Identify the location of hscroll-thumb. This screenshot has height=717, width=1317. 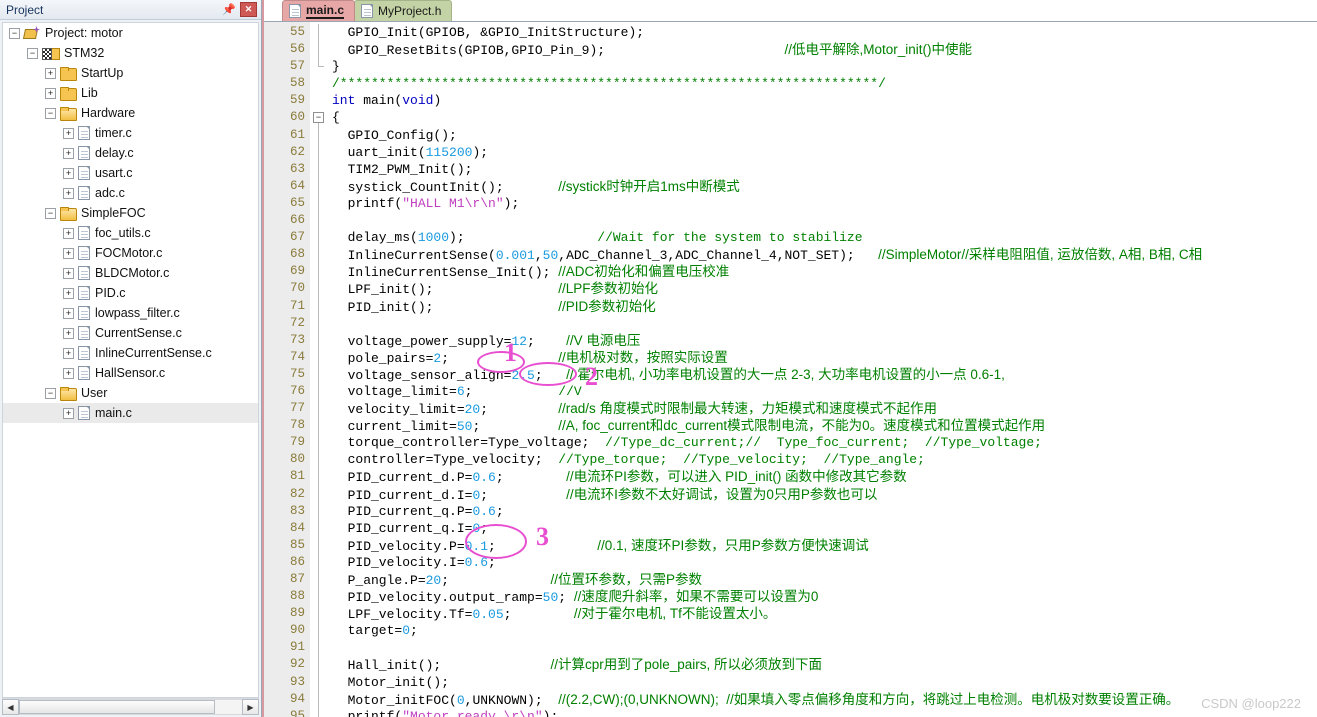
(117, 707).